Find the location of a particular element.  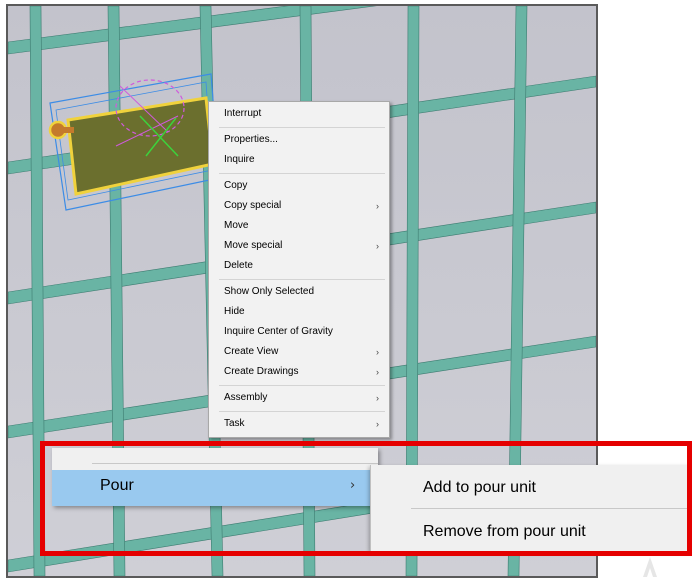

menu-item-label: Create Drawings is located at coordinates (261, 371).